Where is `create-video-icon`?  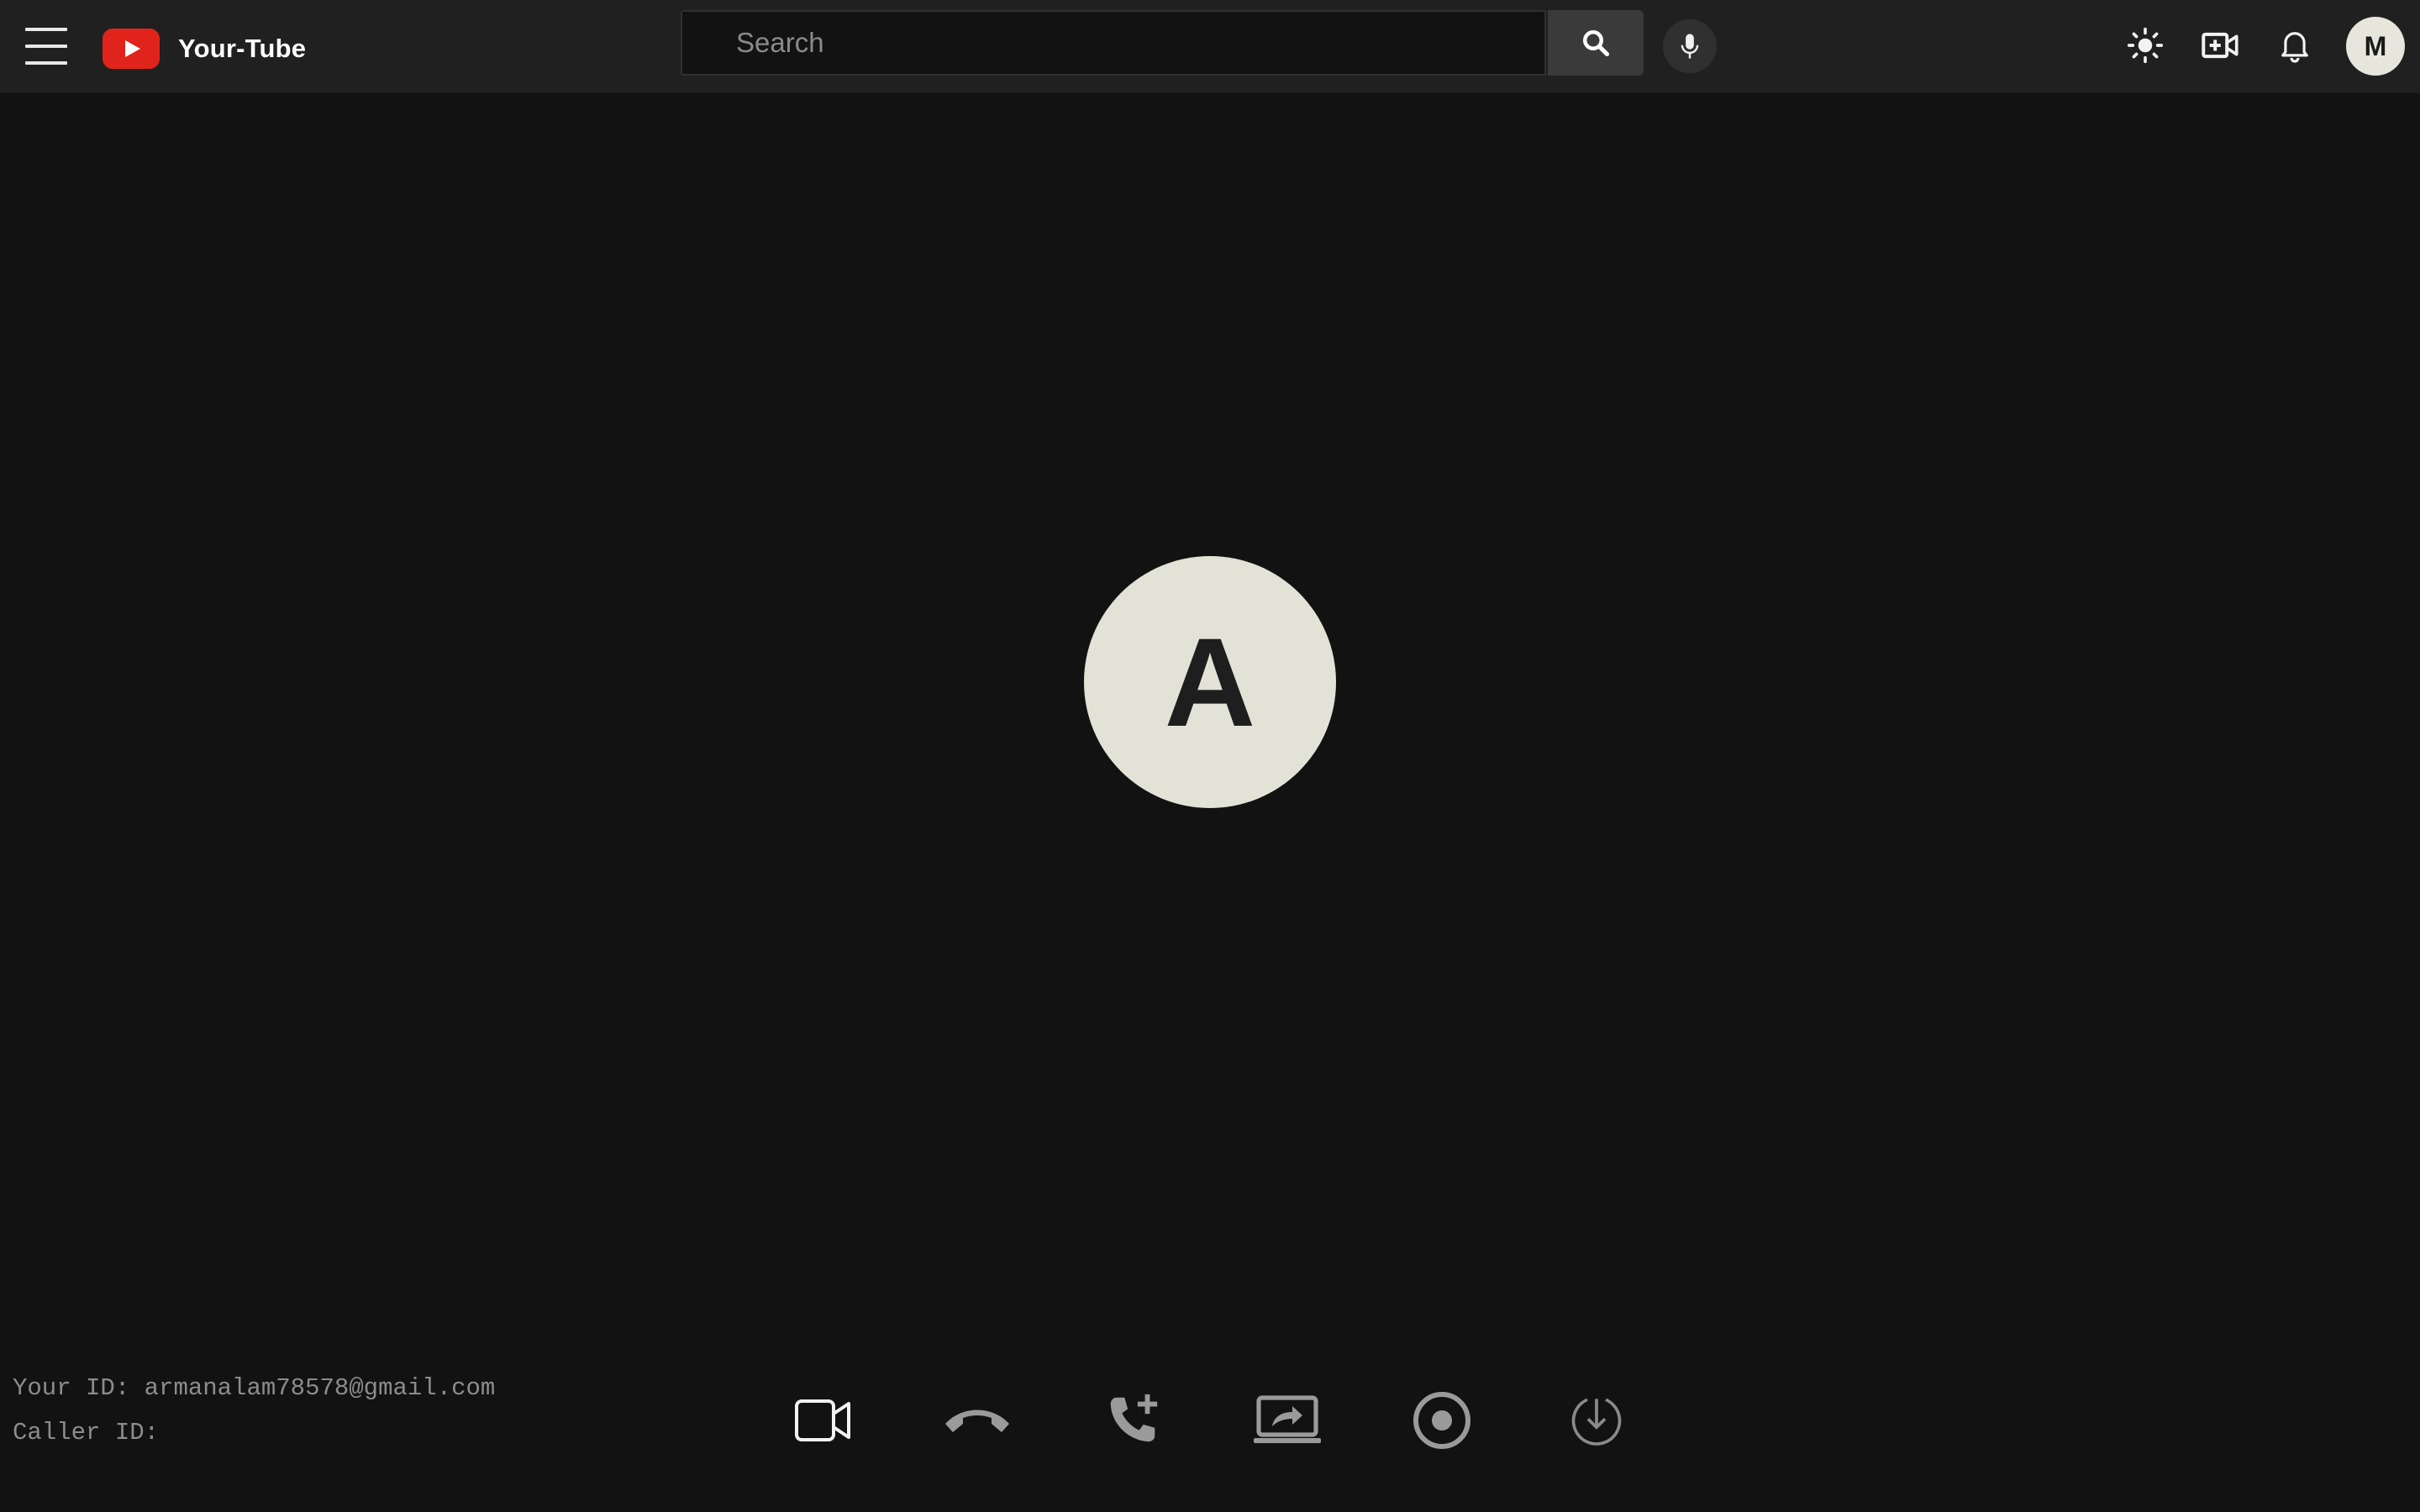 create-video-icon is located at coordinates (2220, 45).